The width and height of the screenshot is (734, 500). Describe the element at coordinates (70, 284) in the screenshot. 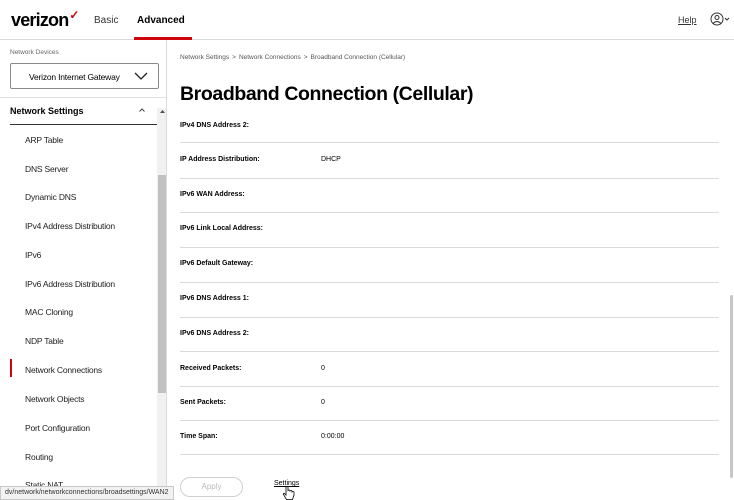

I see `sidebar-item-label: IPv6 Address Distribution` at that location.